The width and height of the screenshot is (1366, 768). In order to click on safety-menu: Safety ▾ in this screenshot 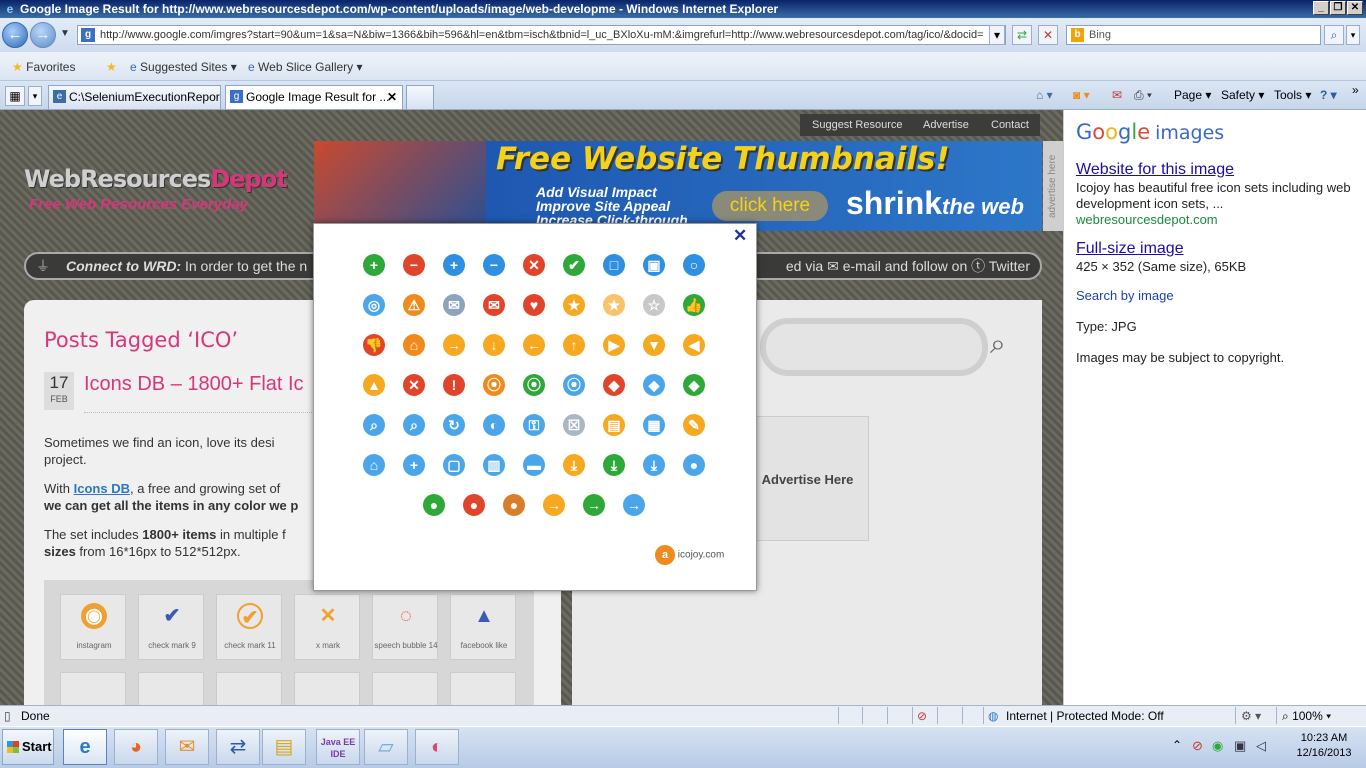, I will do `click(1242, 95)`.